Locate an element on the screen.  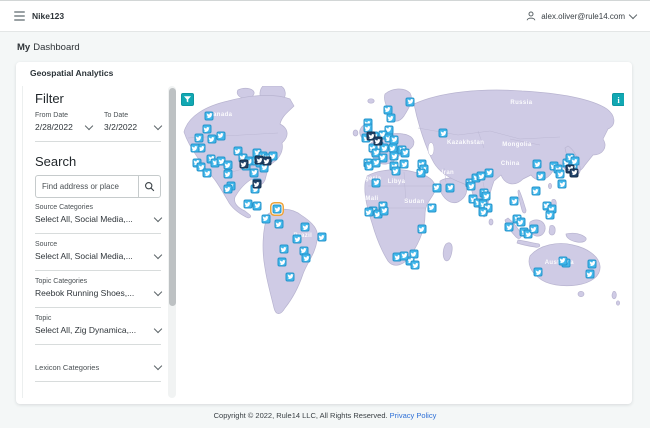
user-menu: alex.oliver@rule14.com is located at coordinates (582, 15).